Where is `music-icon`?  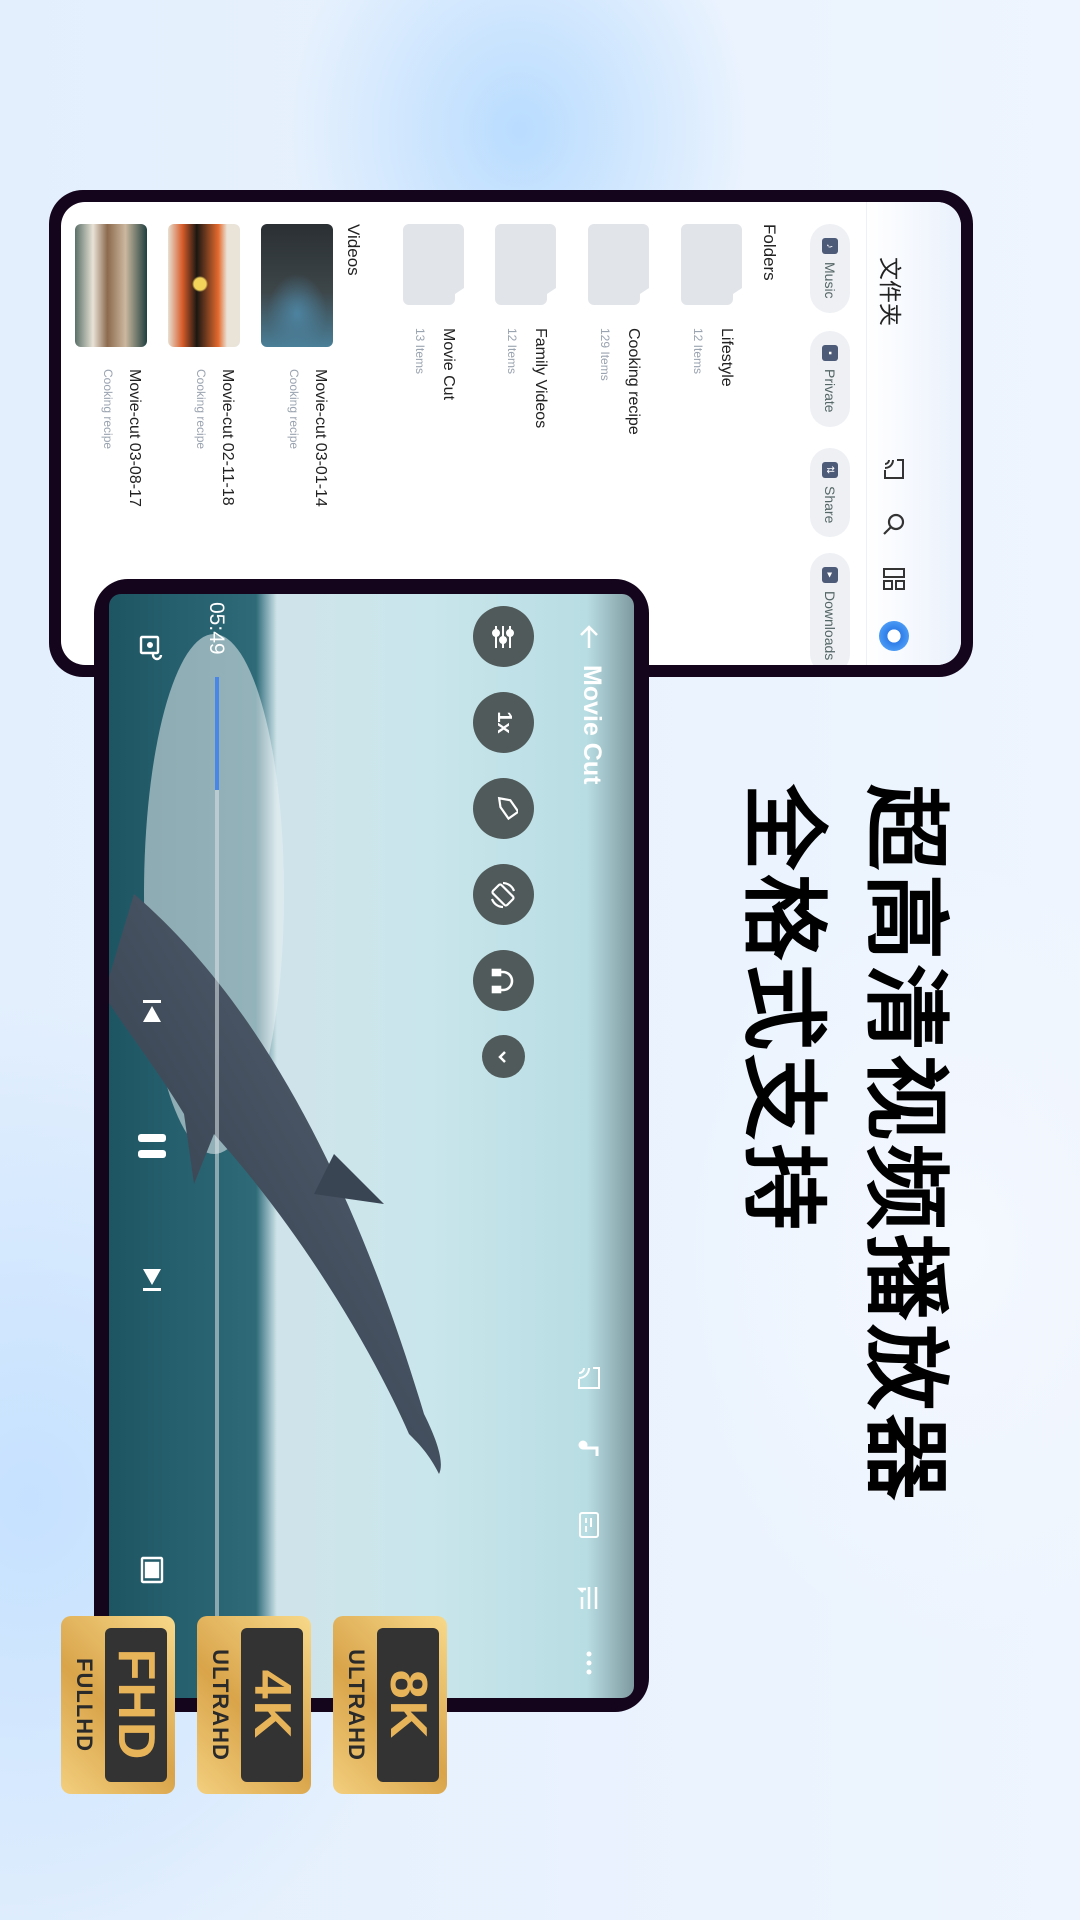 music-icon is located at coordinates (589, 1451).